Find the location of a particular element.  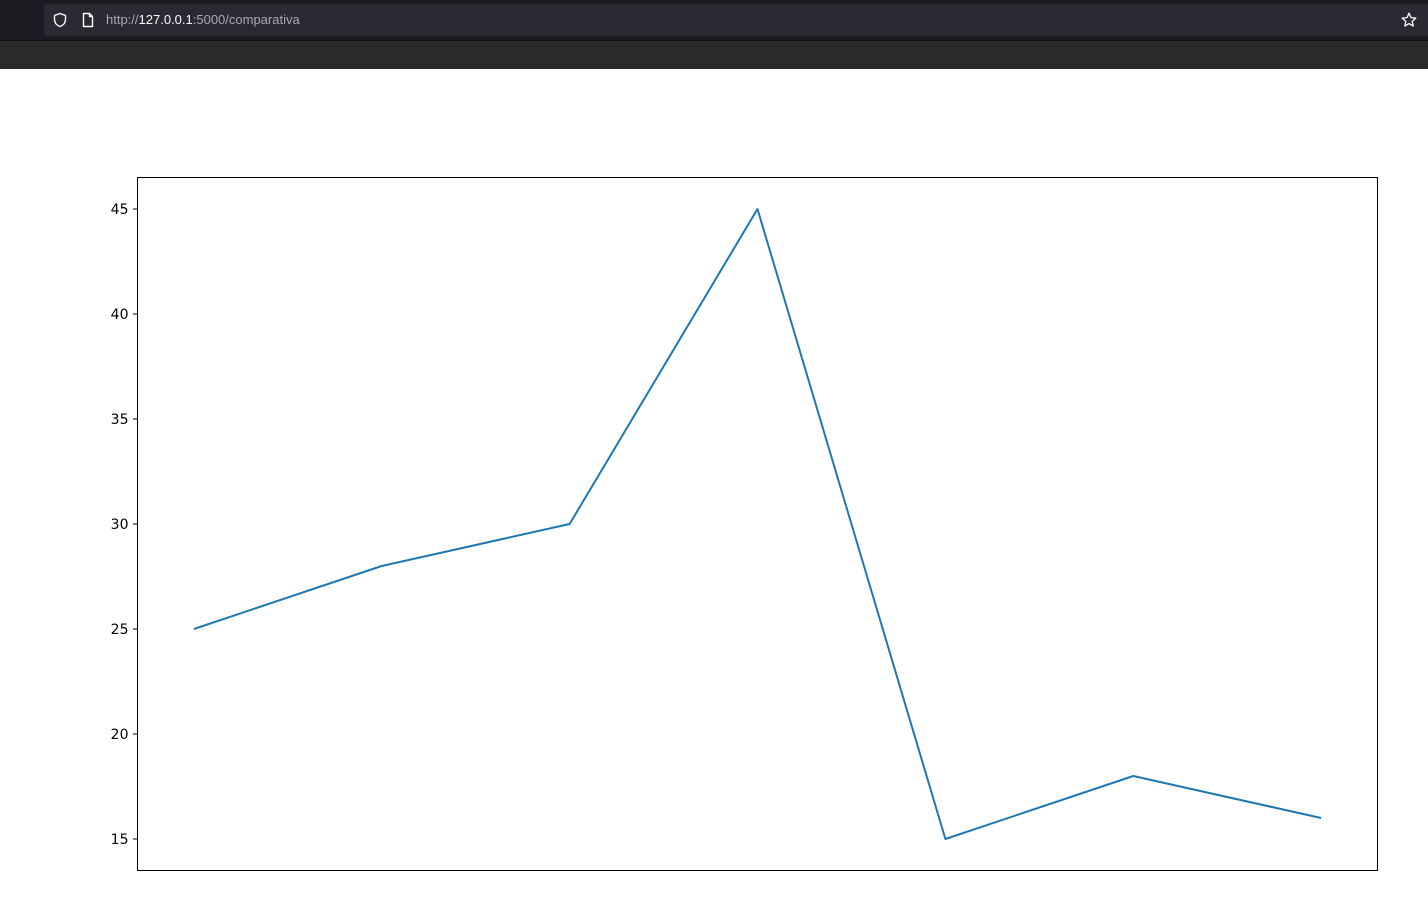

bookmarks-toolbar is located at coordinates (714, 55).